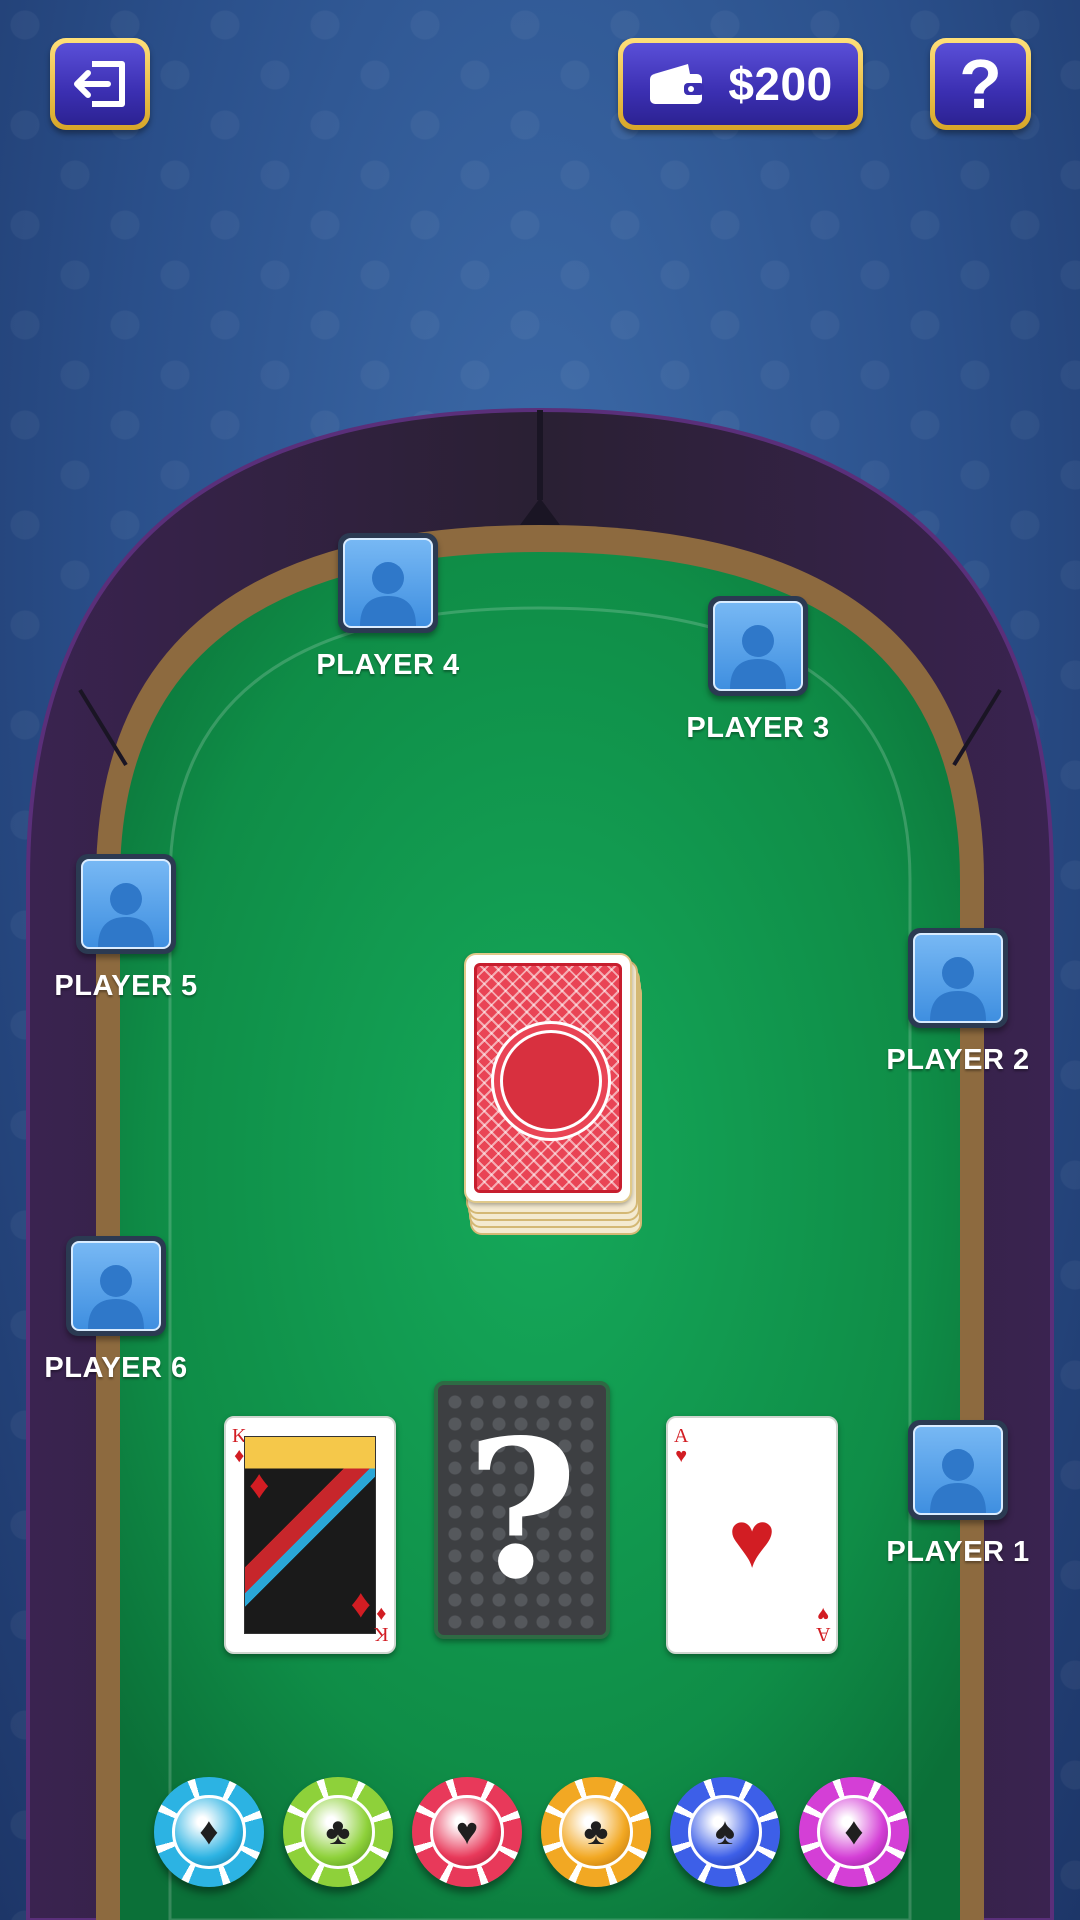 The width and height of the screenshot is (1080, 1920). I want to click on exit-icon, so click(99, 84).